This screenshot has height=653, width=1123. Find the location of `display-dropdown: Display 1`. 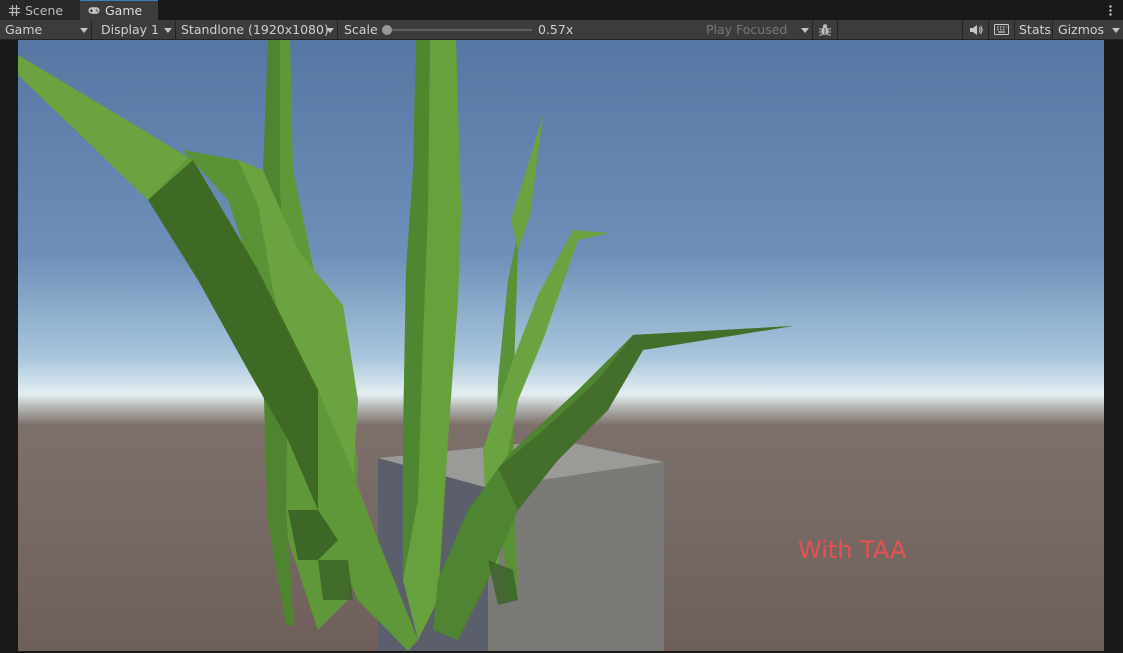

display-dropdown: Display 1 is located at coordinates (134, 29).